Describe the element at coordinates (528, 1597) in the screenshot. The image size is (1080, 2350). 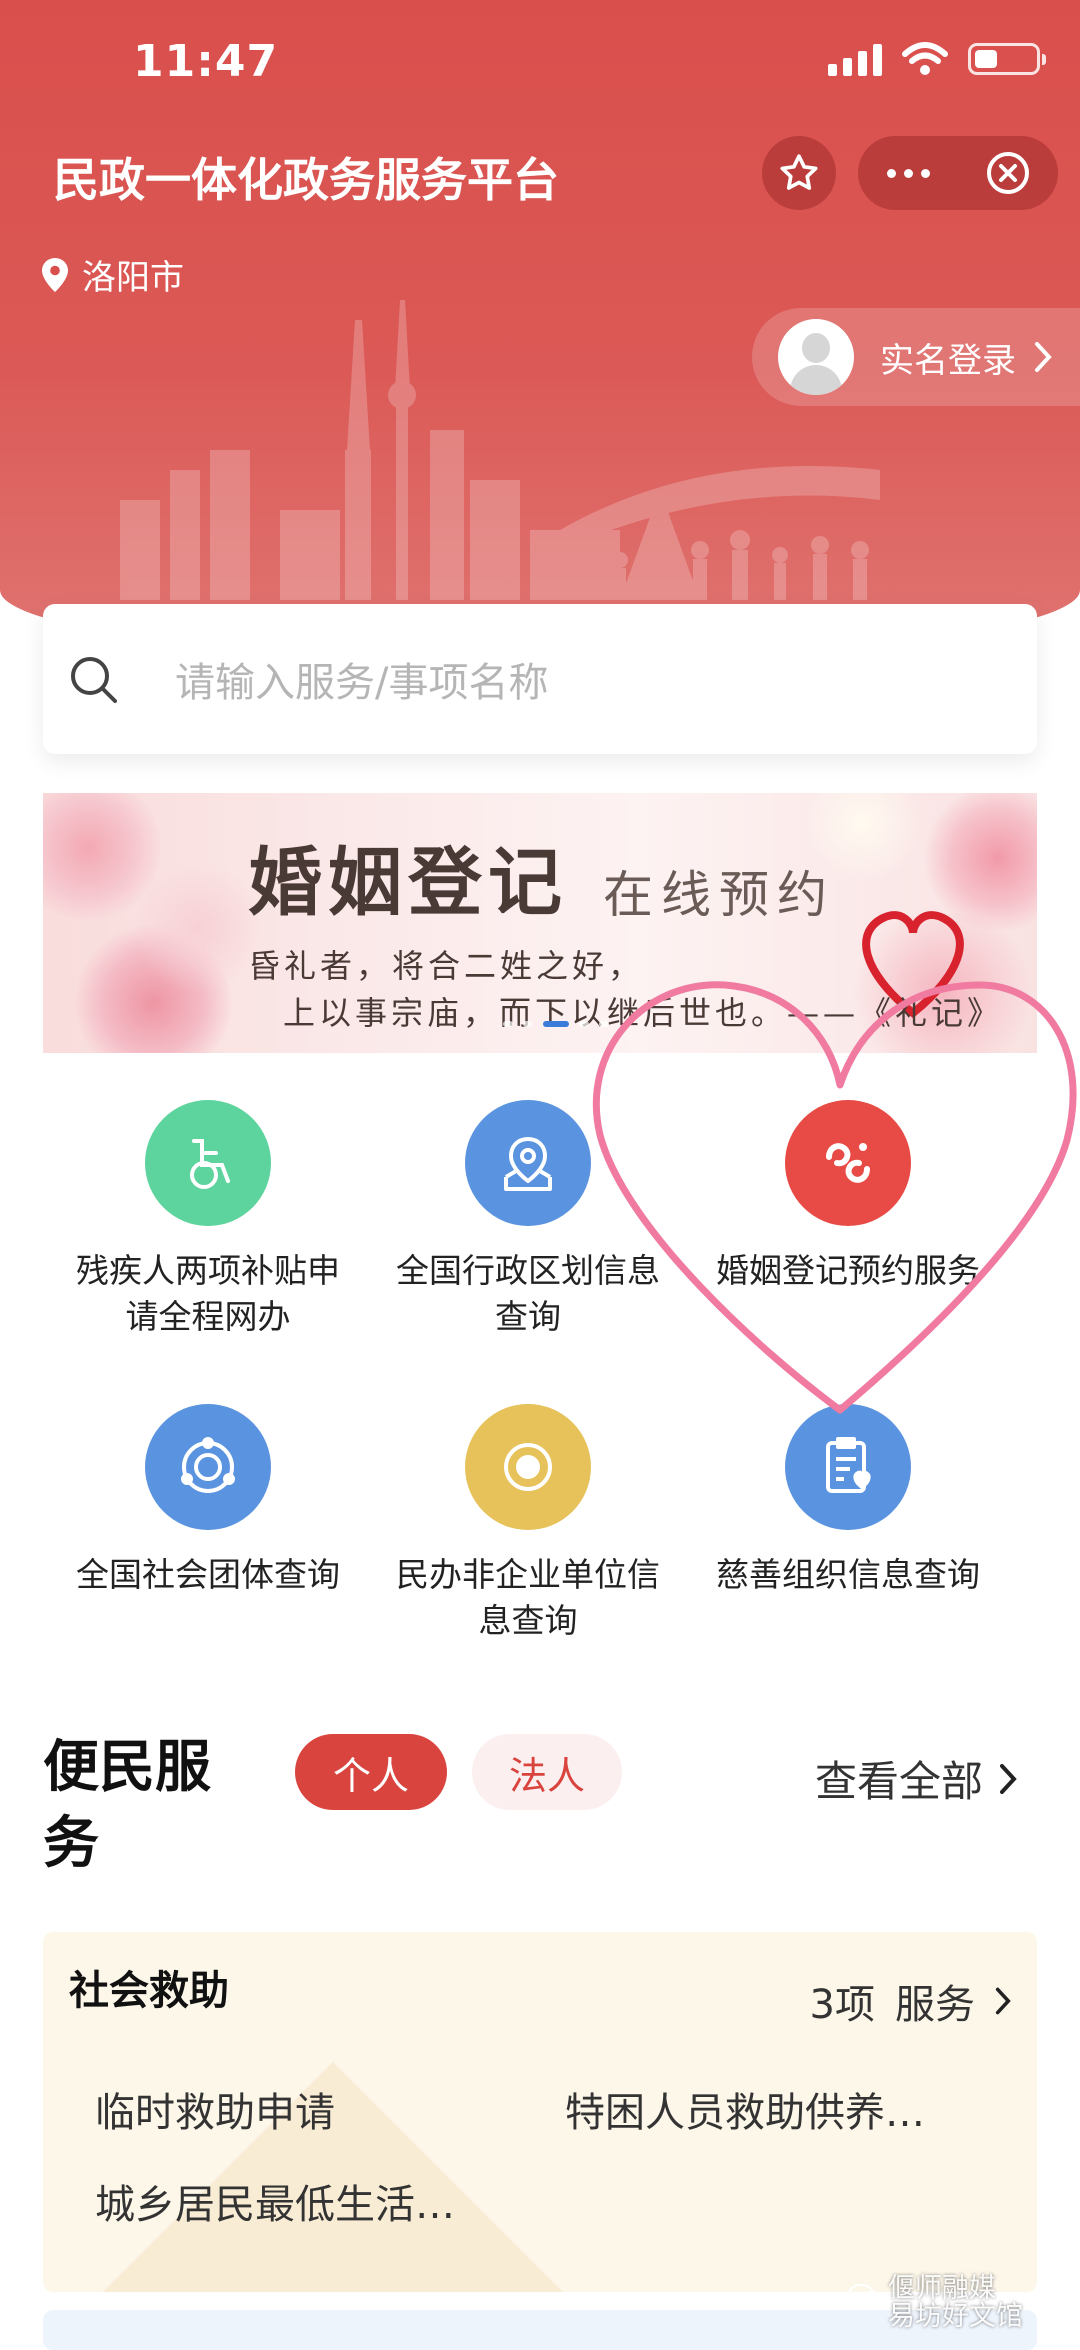
I see `service-label: 民办非企业单位信息查询` at that location.